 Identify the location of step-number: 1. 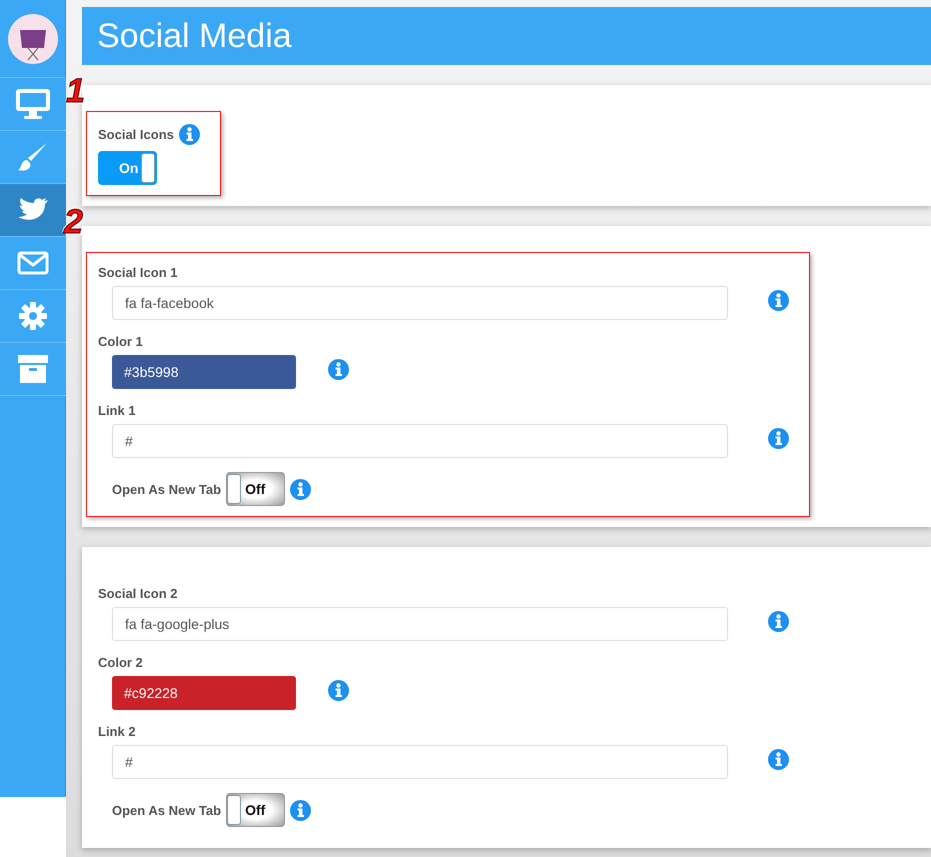
(75, 91).